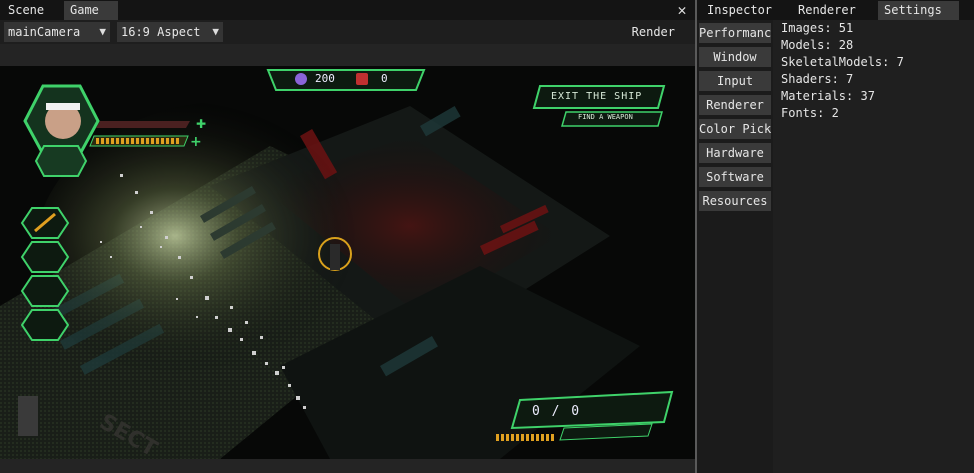 The width and height of the screenshot is (974, 473). Describe the element at coordinates (735, 105) in the screenshot. I see `category-renderer: Renderer` at that location.